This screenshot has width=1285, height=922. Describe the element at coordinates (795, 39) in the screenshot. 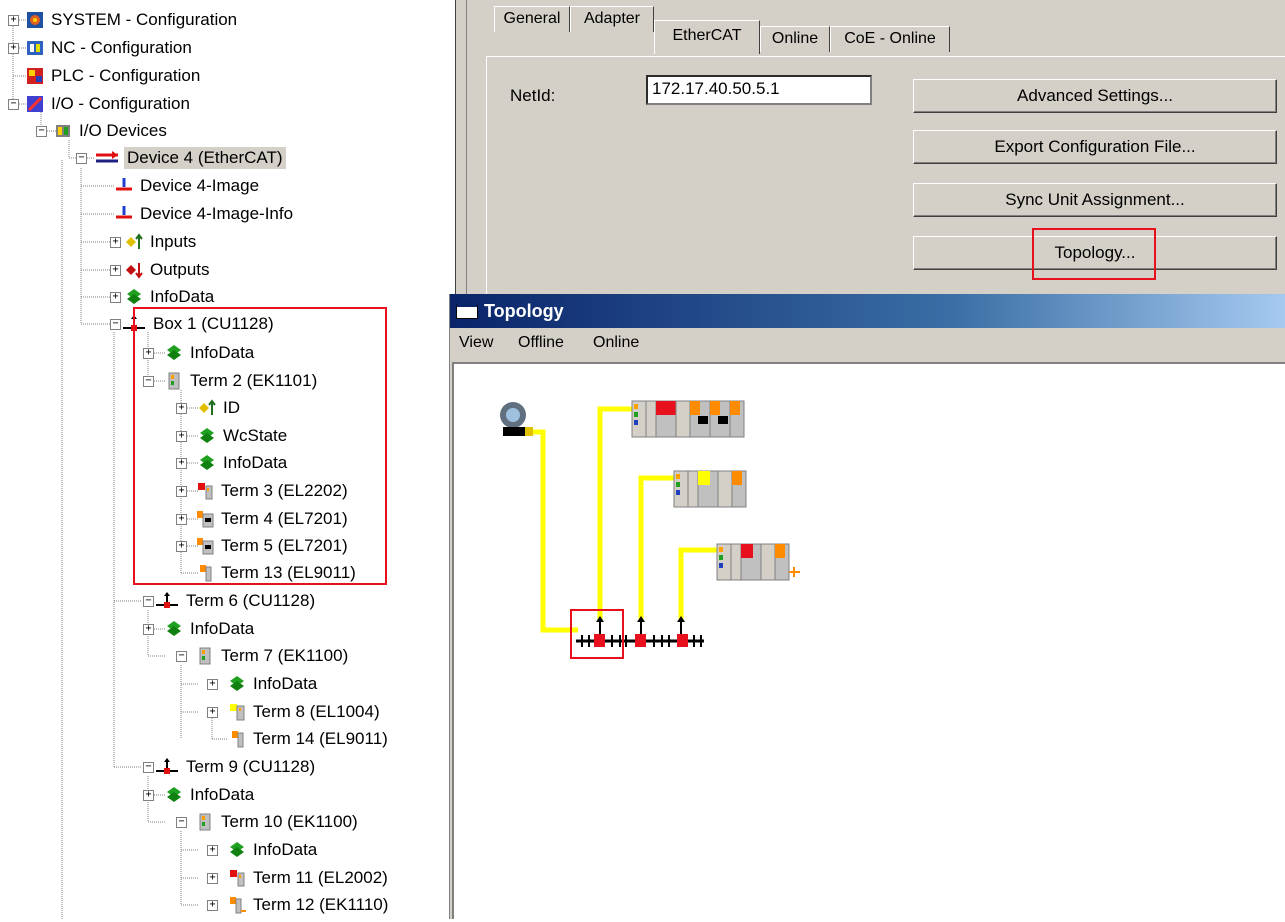

I see `tab-online: Online` at that location.